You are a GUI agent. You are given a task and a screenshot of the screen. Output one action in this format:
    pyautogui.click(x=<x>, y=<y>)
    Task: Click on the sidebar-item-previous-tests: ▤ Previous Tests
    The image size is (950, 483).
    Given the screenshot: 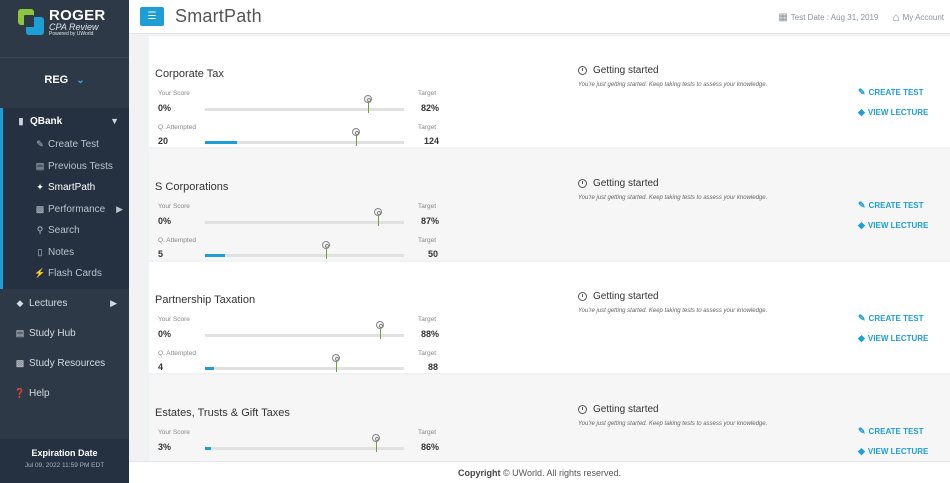 What is the action you would take?
    pyautogui.click(x=66, y=167)
    